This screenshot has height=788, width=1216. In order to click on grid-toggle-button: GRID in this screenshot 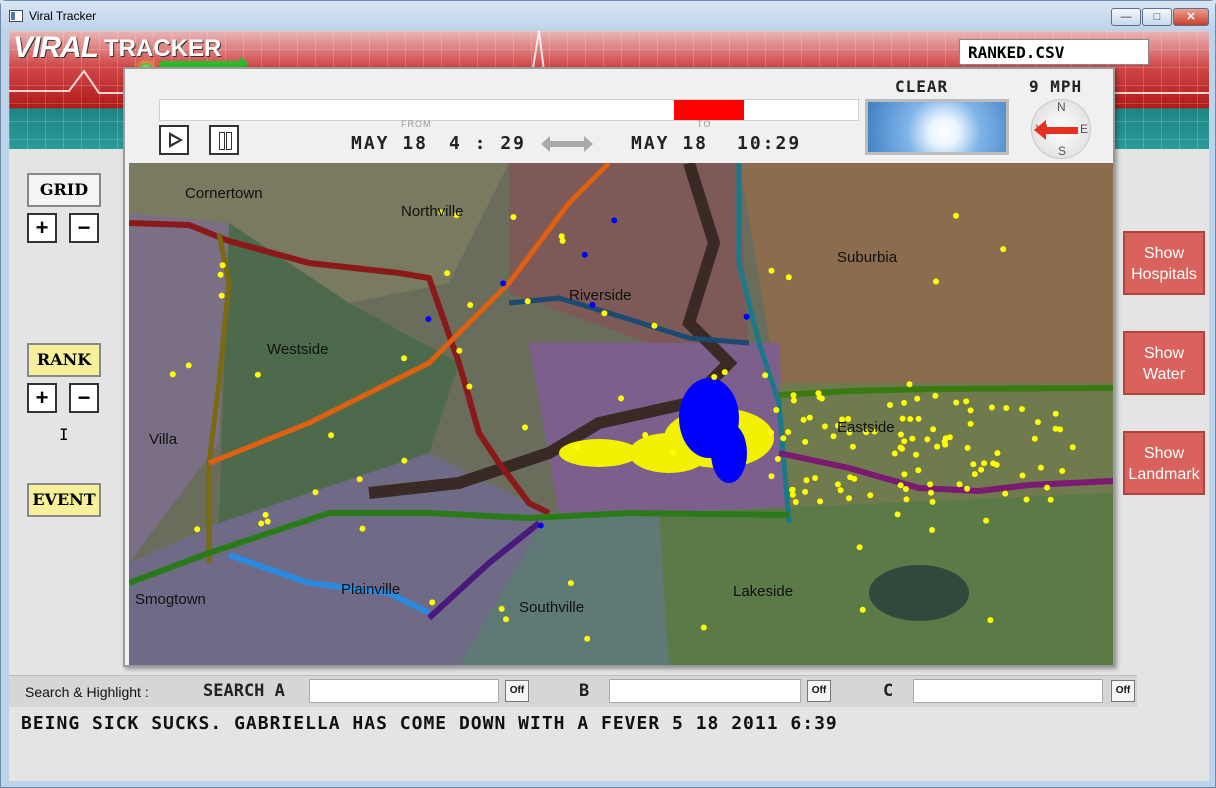, I will do `click(64, 190)`.